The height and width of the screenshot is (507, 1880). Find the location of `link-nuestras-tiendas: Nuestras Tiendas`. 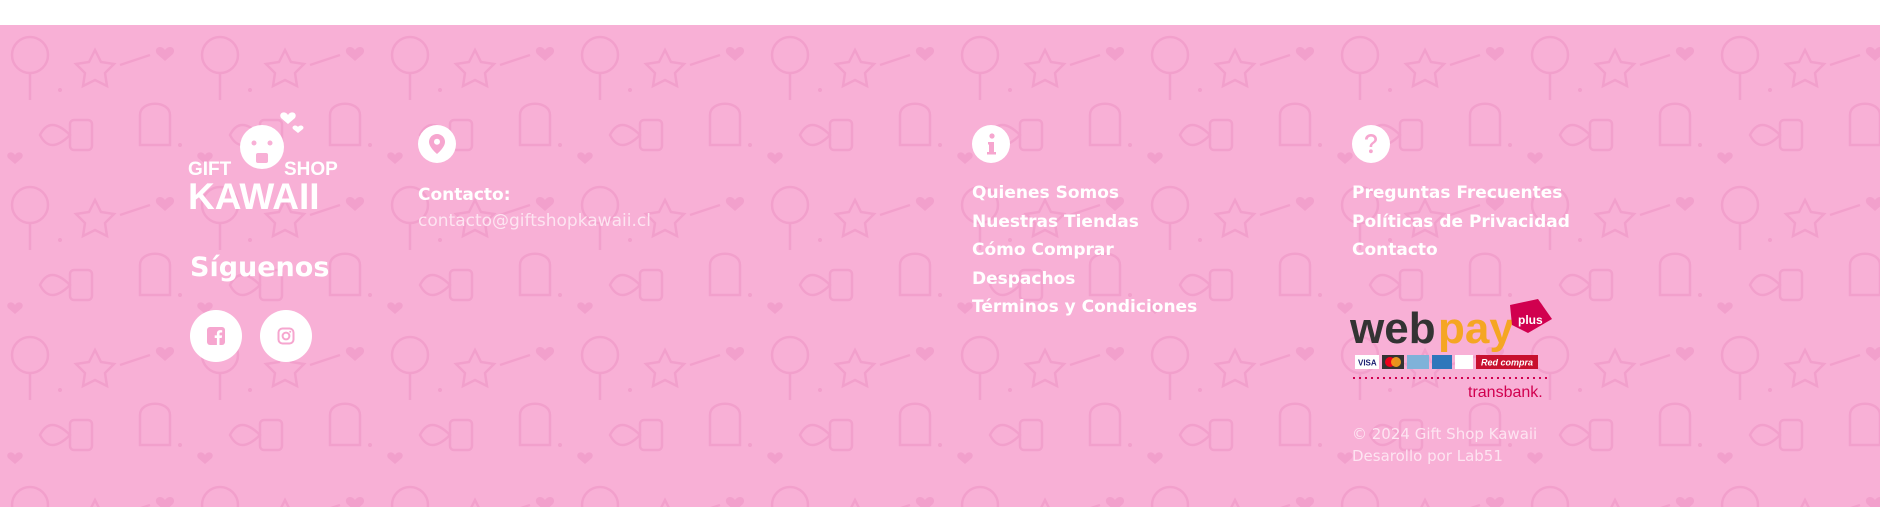

link-nuestras-tiendas: Nuestras Tiendas is located at coordinates (1055, 222).